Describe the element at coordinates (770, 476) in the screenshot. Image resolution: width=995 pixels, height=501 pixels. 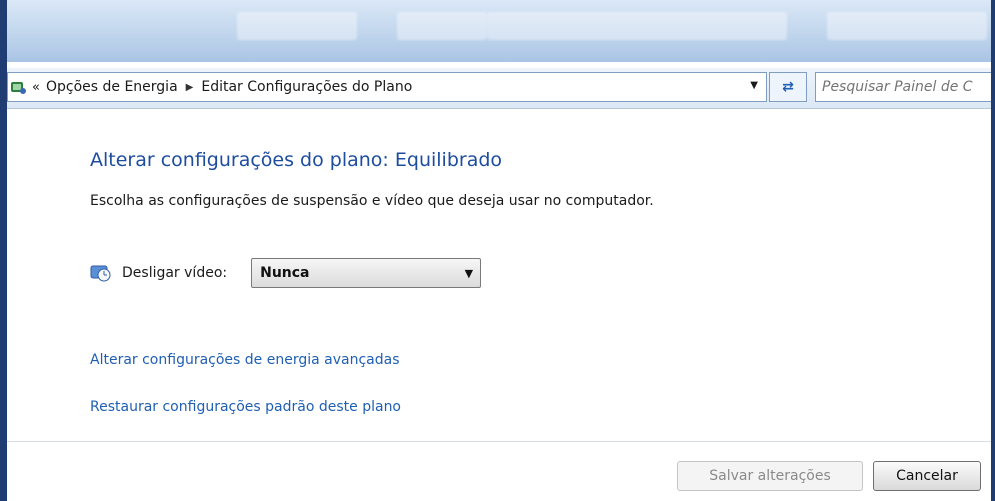
I see `save-changes-button: Salvar alterações` at that location.